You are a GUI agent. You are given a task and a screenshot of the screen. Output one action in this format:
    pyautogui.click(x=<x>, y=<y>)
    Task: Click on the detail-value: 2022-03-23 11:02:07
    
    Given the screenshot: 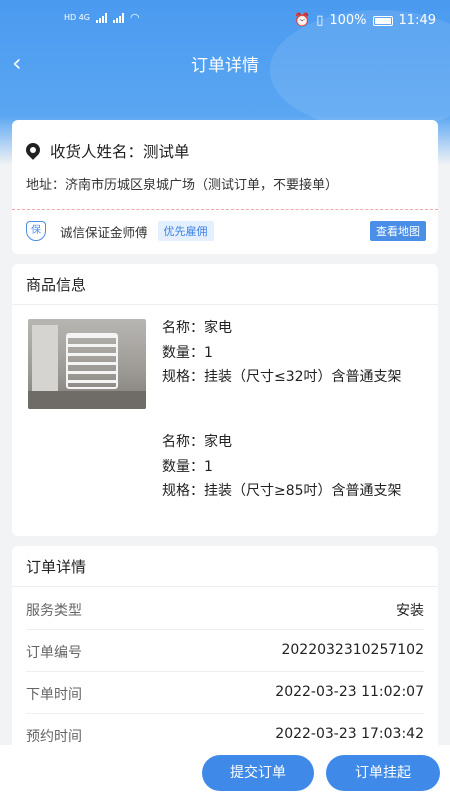 What is the action you would take?
    pyautogui.click(x=349, y=692)
    